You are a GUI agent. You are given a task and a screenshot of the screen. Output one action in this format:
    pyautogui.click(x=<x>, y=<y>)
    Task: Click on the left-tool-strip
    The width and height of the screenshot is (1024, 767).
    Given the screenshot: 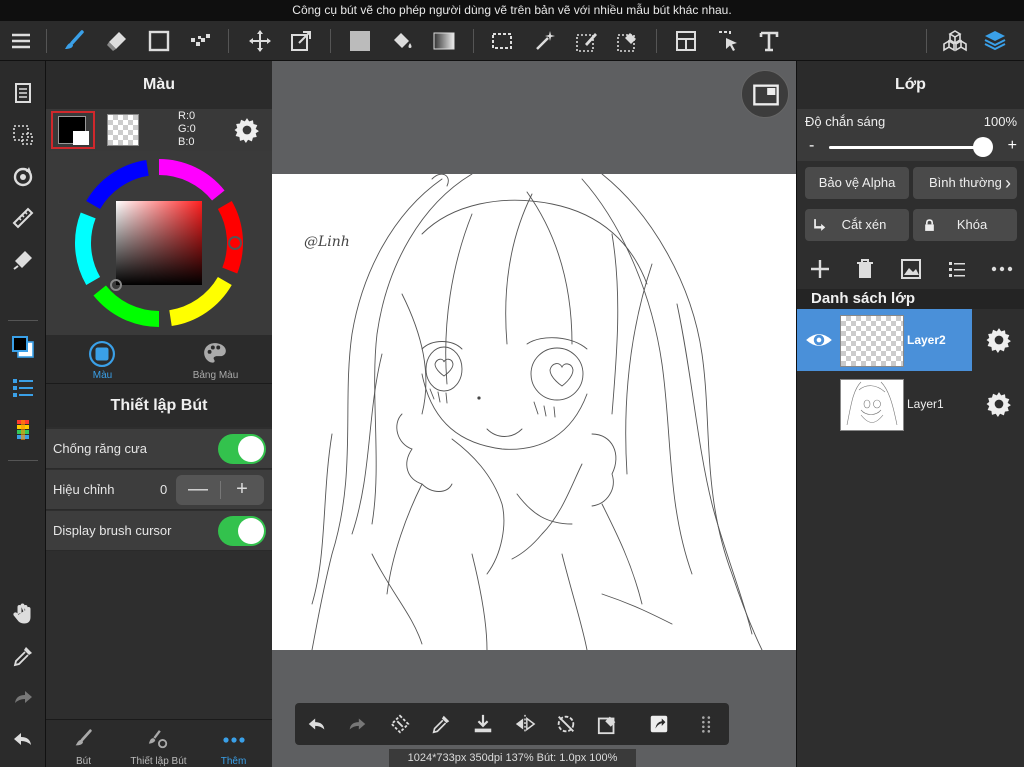 What is the action you would take?
    pyautogui.click(x=23, y=414)
    